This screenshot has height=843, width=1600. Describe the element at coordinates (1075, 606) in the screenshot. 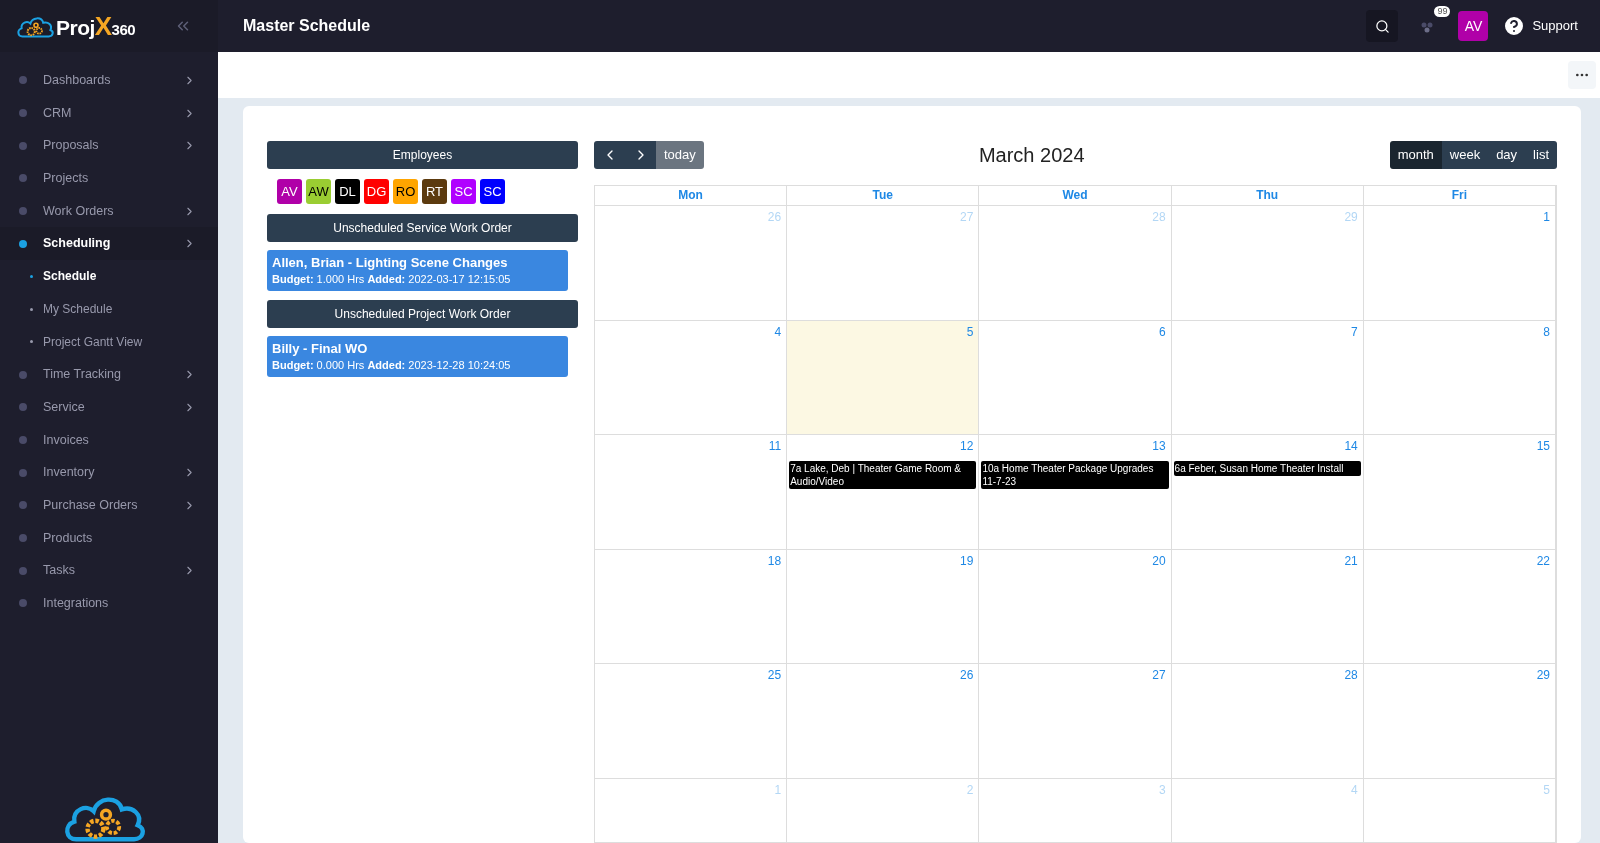

I see `day-cell: 20` at that location.